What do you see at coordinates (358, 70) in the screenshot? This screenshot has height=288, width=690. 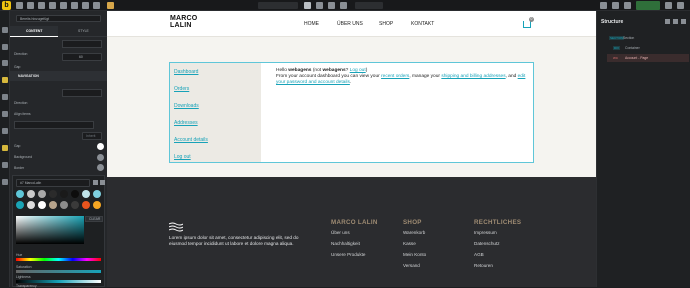 I see `logout-link: Log out` at bounding box center [358, 70].